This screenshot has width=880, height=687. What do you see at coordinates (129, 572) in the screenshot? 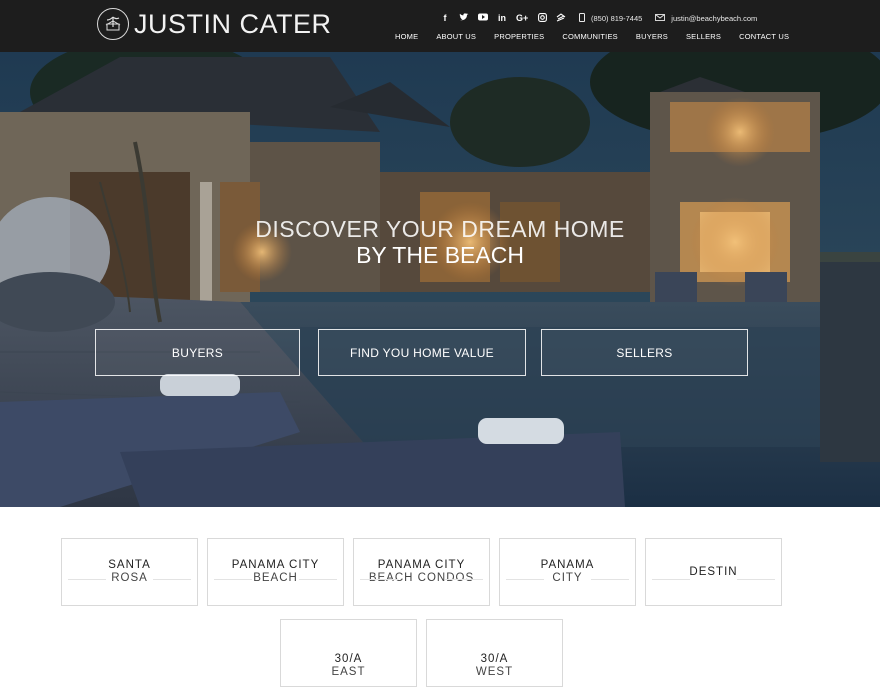
I see `community-card-santa-rosa: SANTA ROSA` at bounding box center [129, 572].